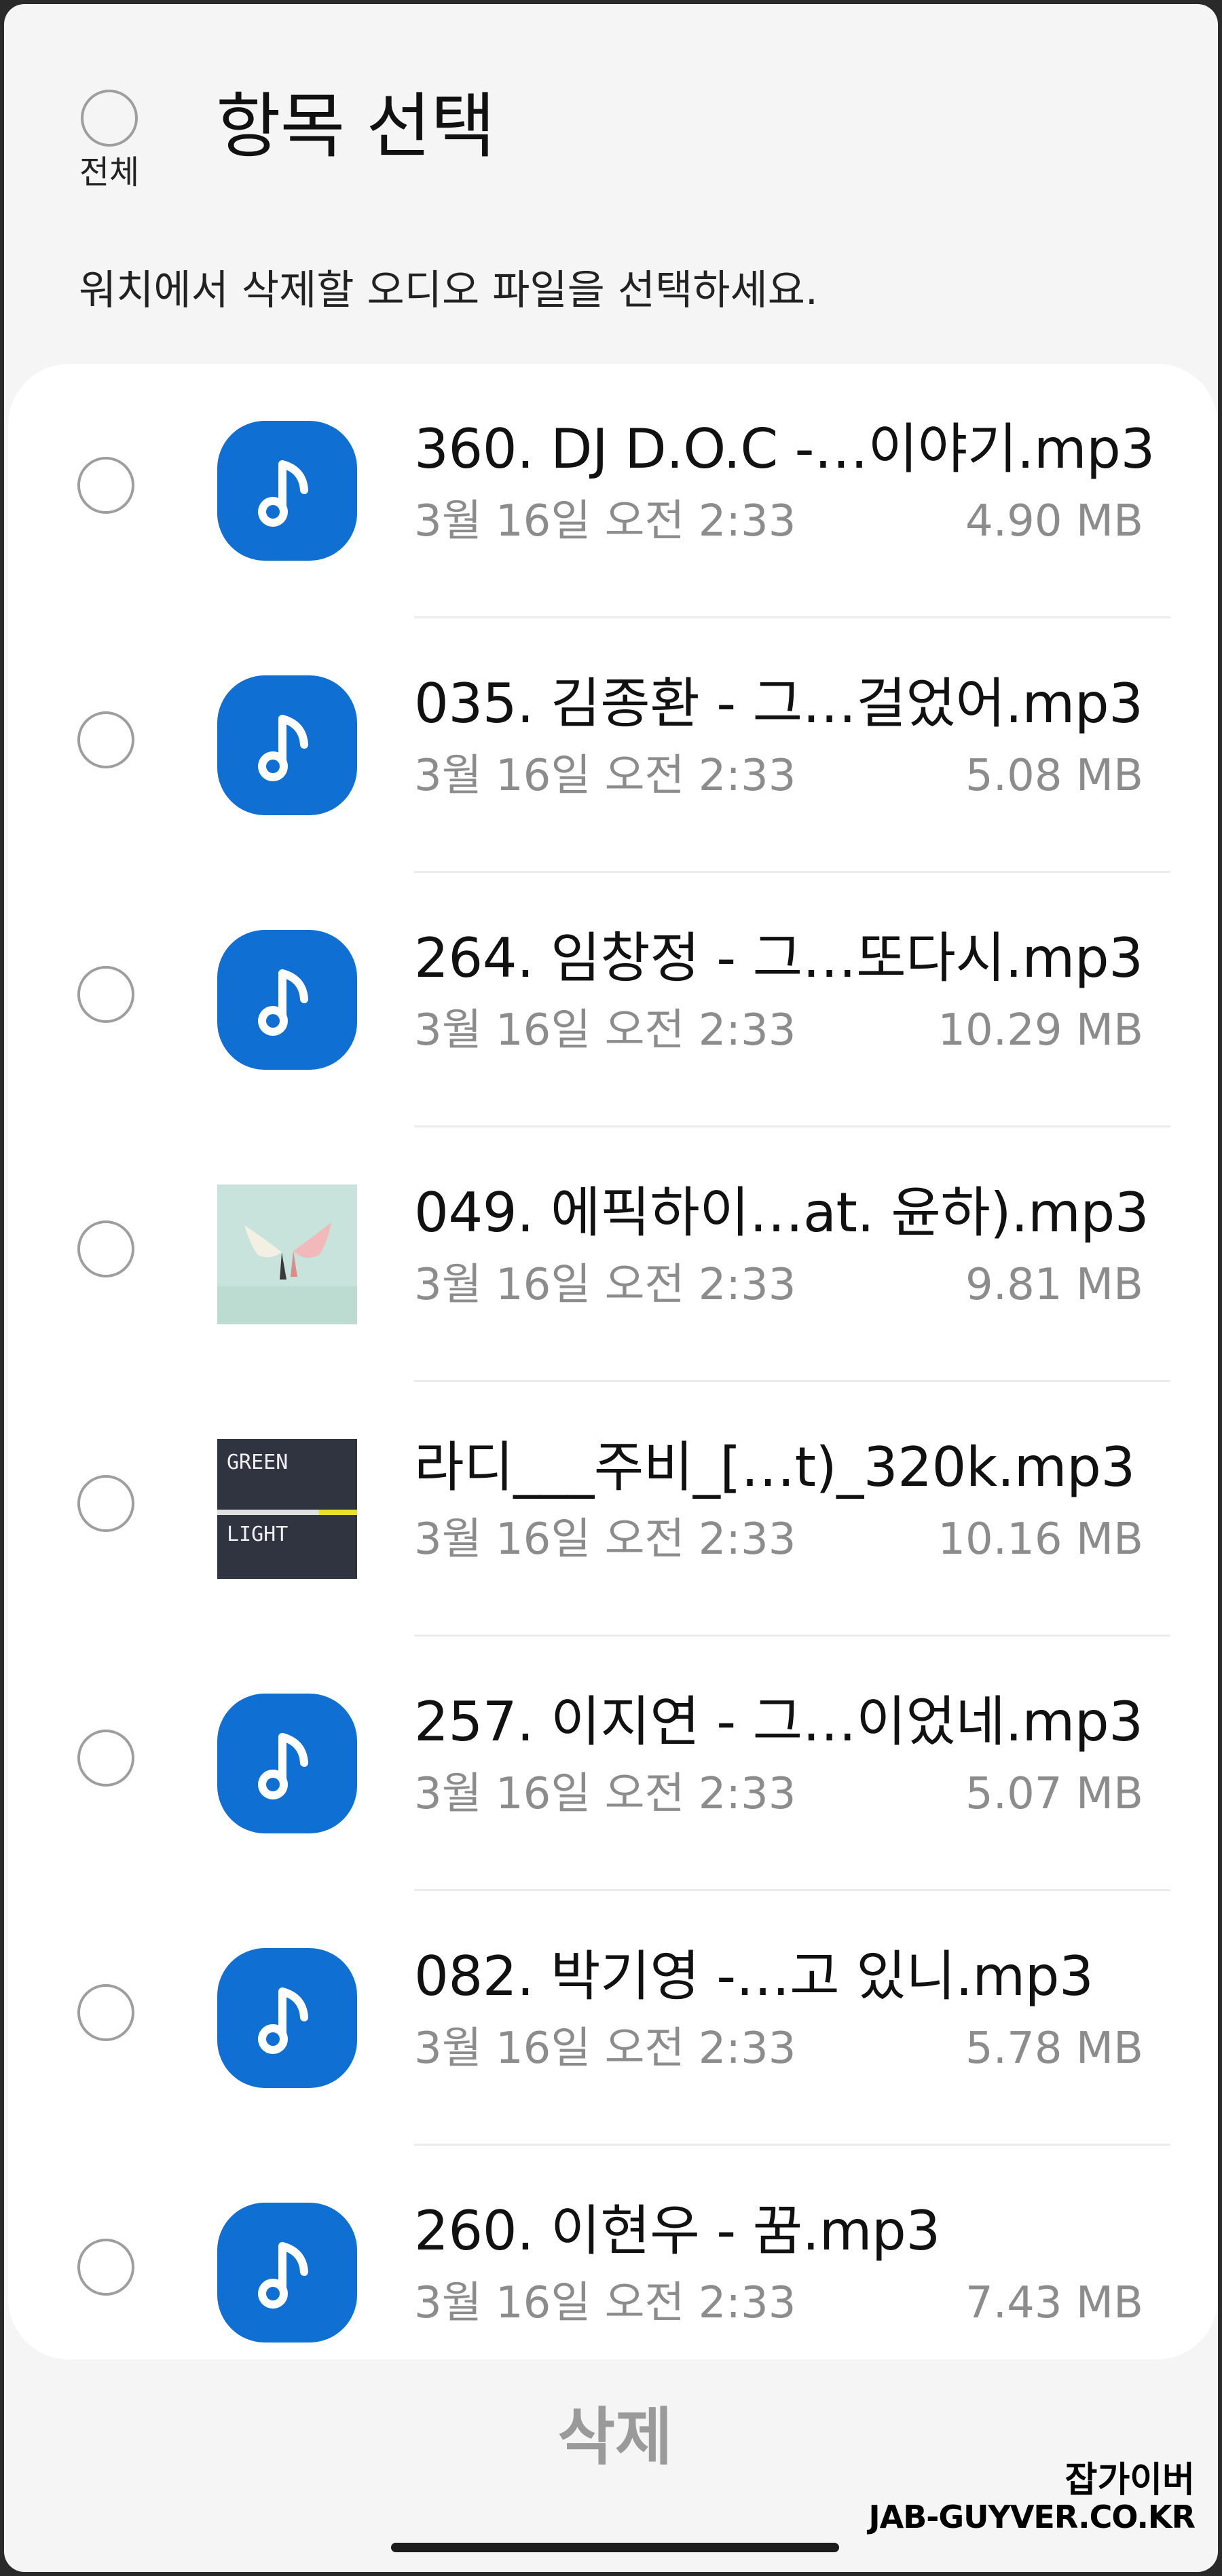 This screenshot has width=1222, height=2576. I want to click on file-name: 082. 박기영 -…고 있니.mp3, so click(754, 1977).